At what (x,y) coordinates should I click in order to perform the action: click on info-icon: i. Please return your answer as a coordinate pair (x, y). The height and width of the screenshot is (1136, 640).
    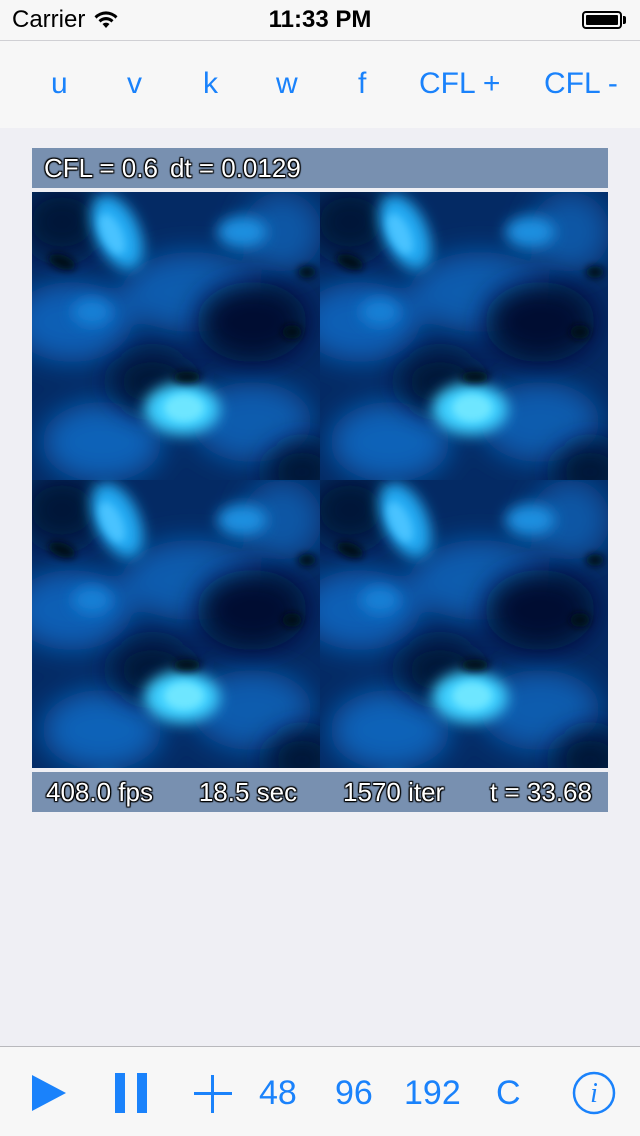
    Looking at the image, I should click on (594, 1093).